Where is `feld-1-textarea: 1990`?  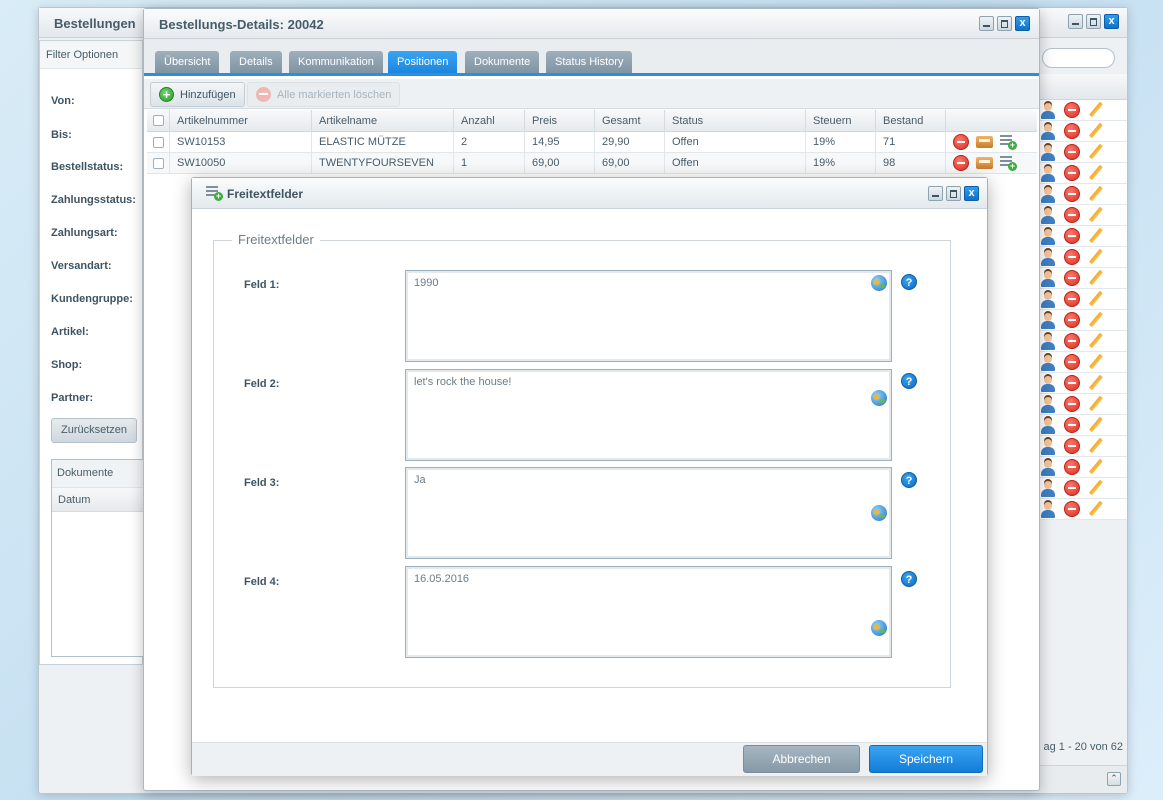
feld-1-textarea: 1990 is located at coordinates (648, 316).